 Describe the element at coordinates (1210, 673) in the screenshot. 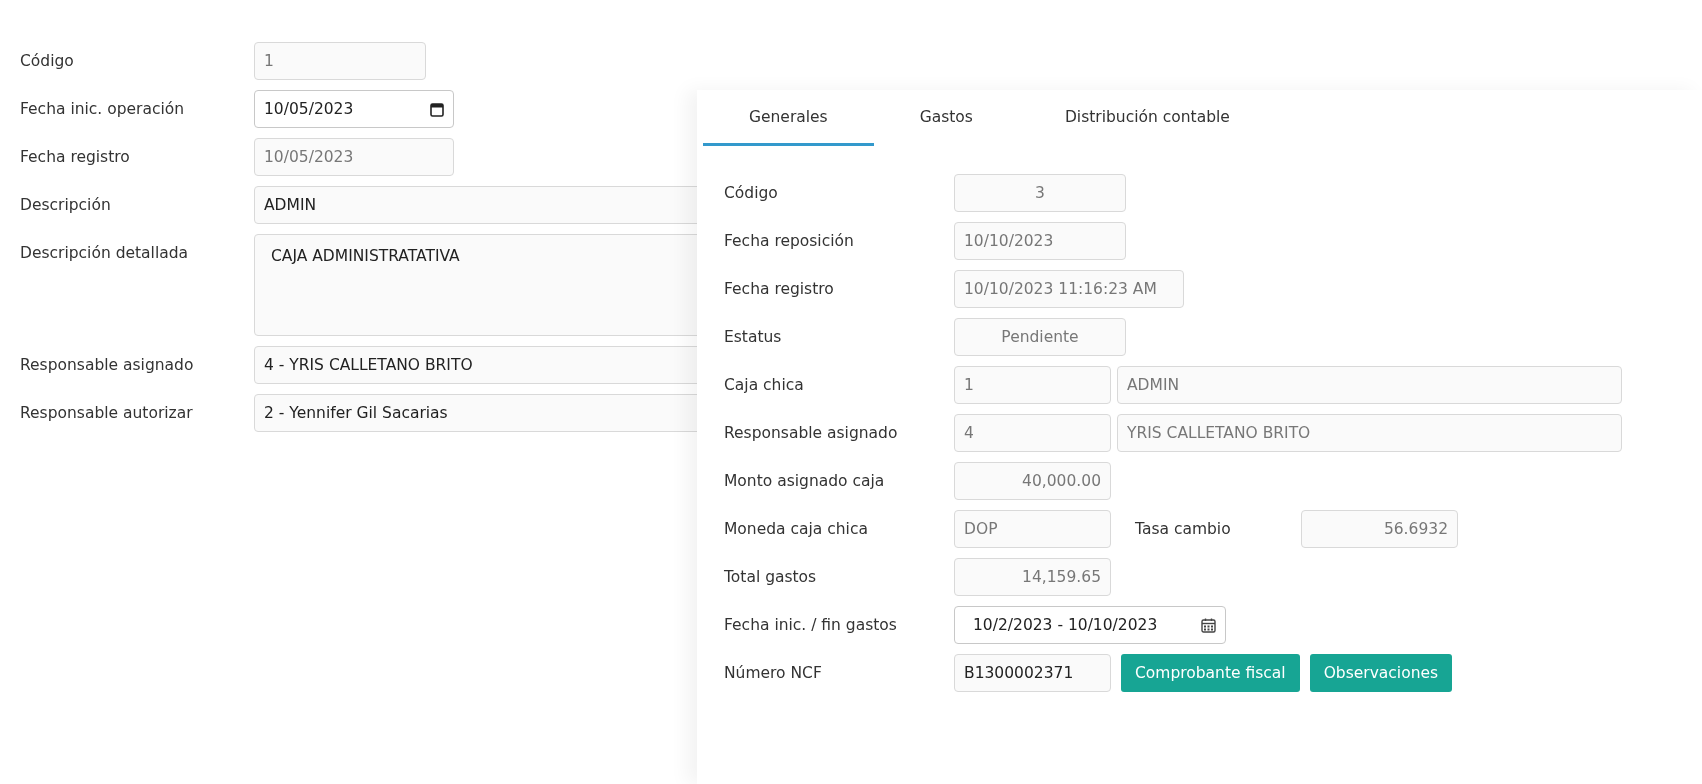

I see `action-button: Comprobante fiscal` at that location.